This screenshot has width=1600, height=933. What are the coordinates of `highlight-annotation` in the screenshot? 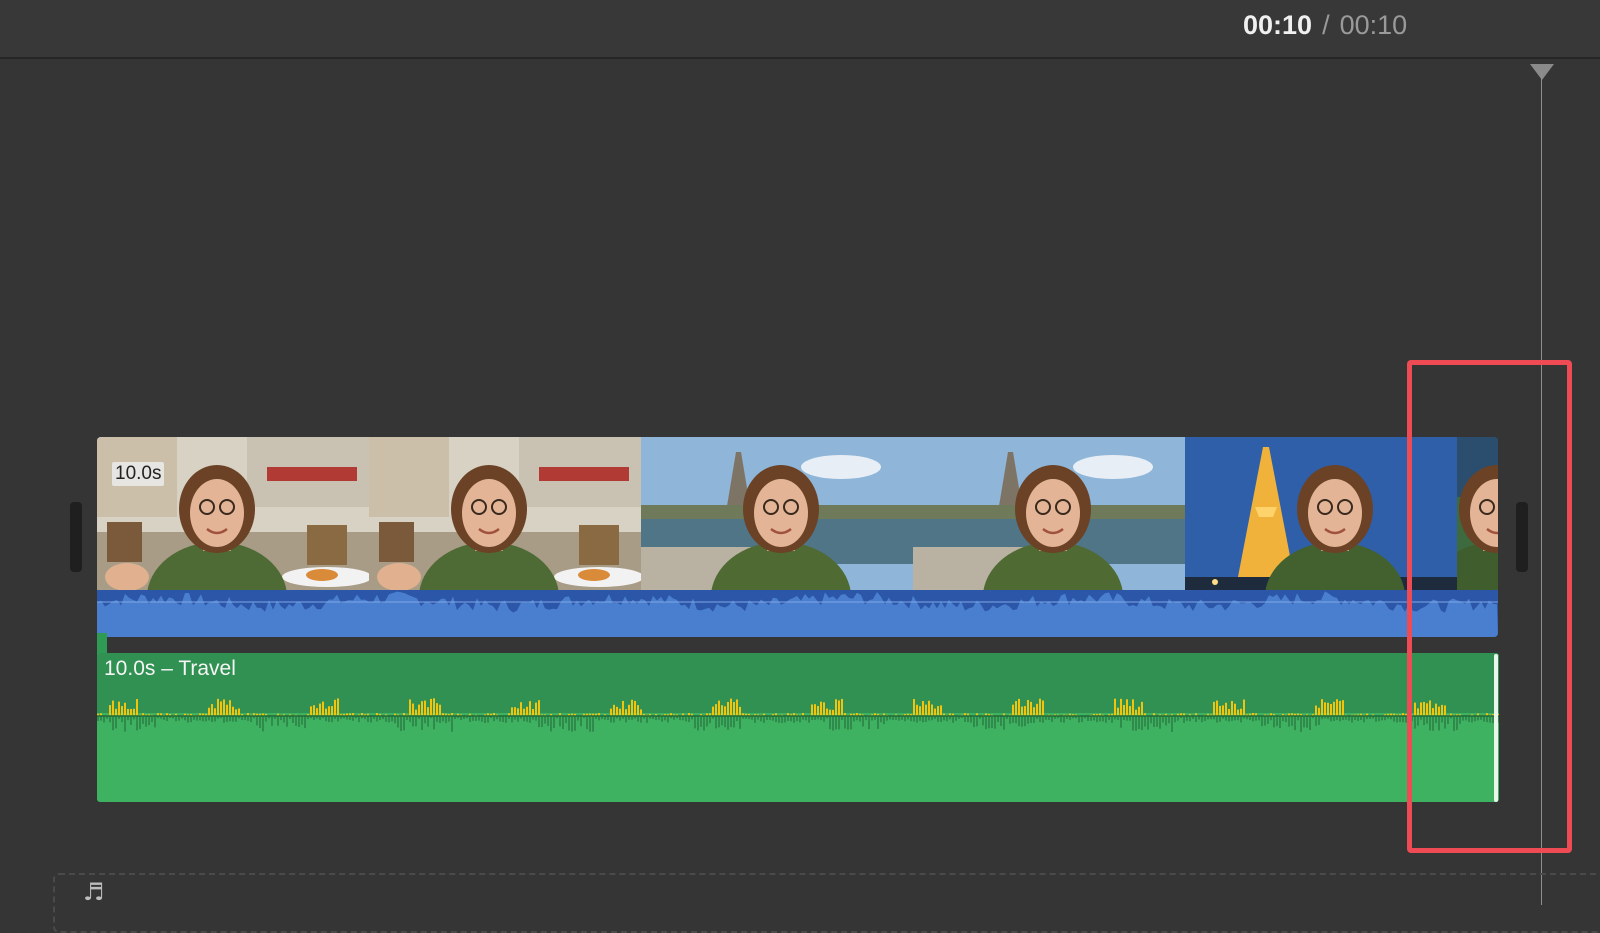 It's located at (1489, 606).